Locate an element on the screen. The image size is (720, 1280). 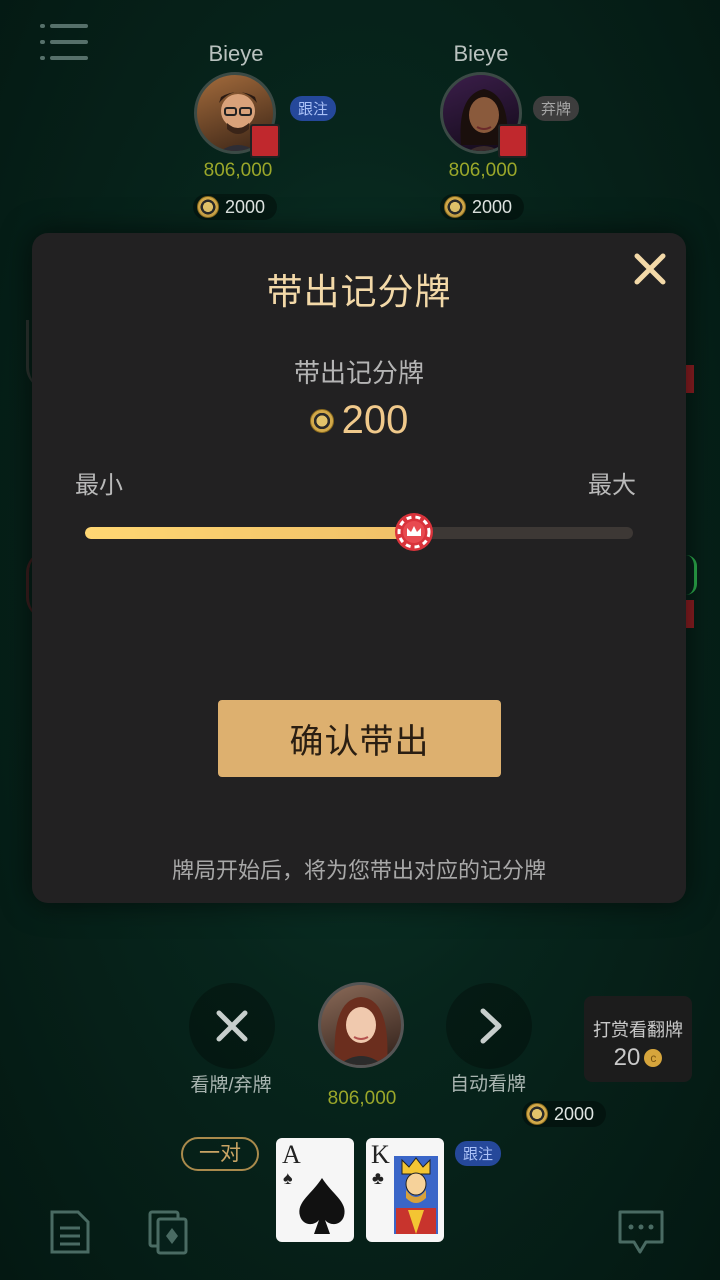
card-rank: K is located at coordinates (380, 1154).